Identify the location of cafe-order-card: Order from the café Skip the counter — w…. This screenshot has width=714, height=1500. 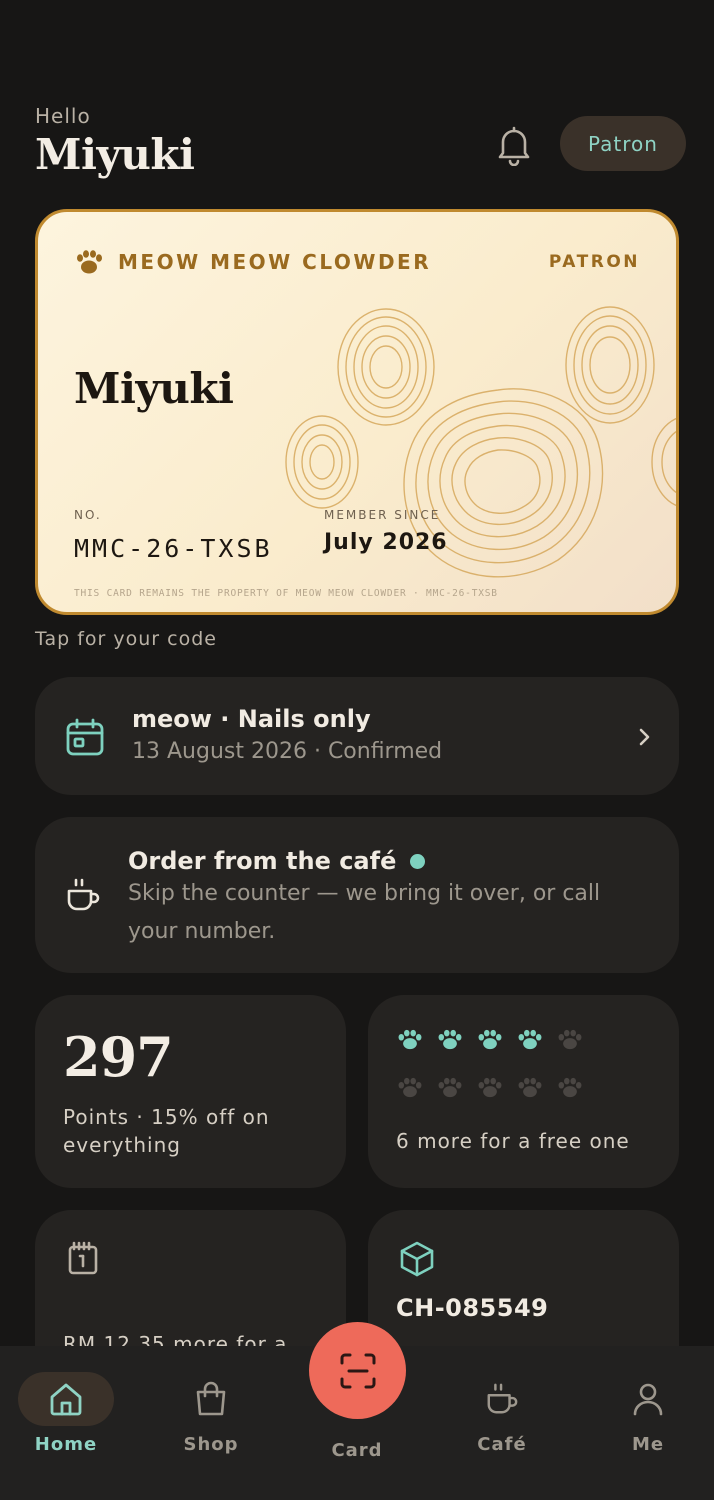
(357, 895).